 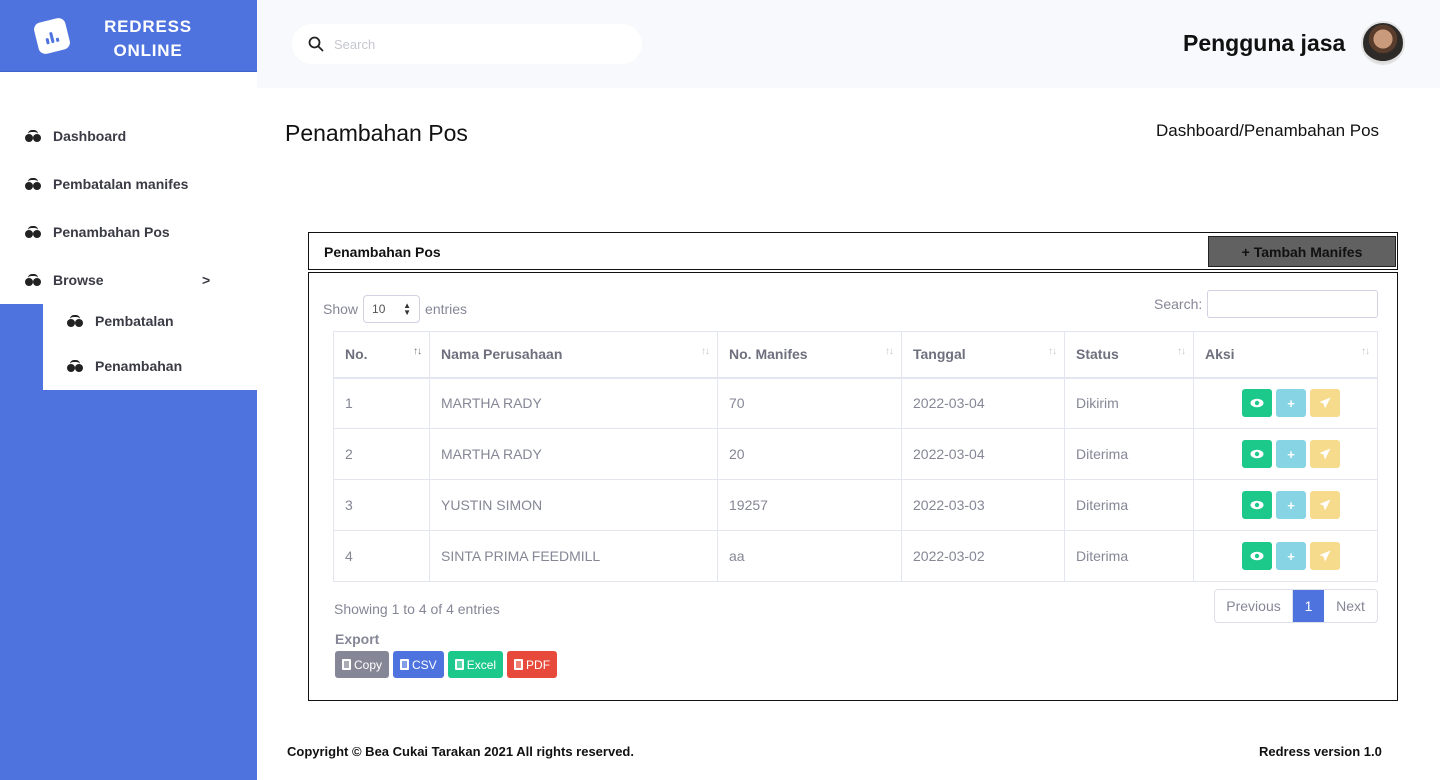 What do you see at coordinates (1350, 606) in the screenshot?
I see `next-page-button: Next` at bounding box center [1350, 606].